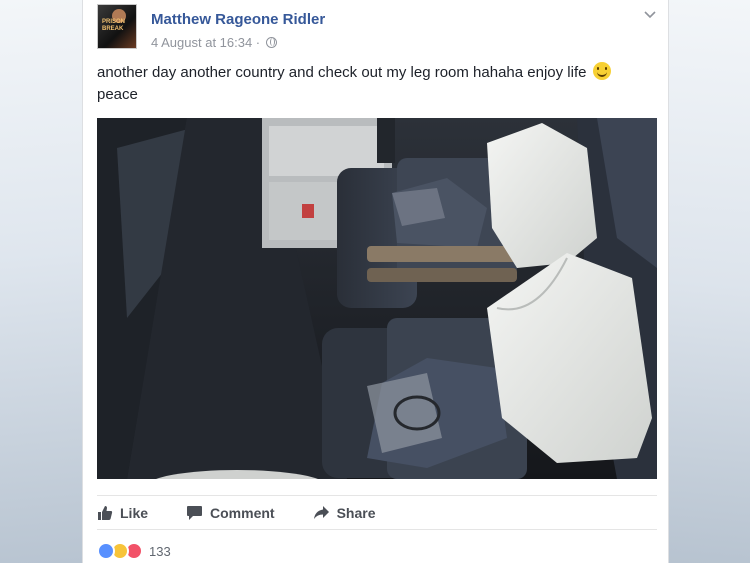 The width and height of the screenshot is (750, 563). What do you see at coordinates (106, 551) in the screenshot?
I see `like-reaction-icon` at bounding box center [106, 551].